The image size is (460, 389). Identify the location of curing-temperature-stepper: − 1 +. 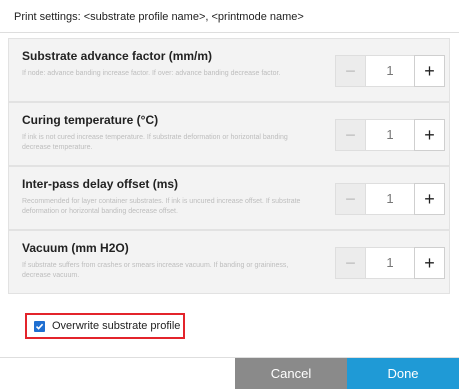
(390, 135).